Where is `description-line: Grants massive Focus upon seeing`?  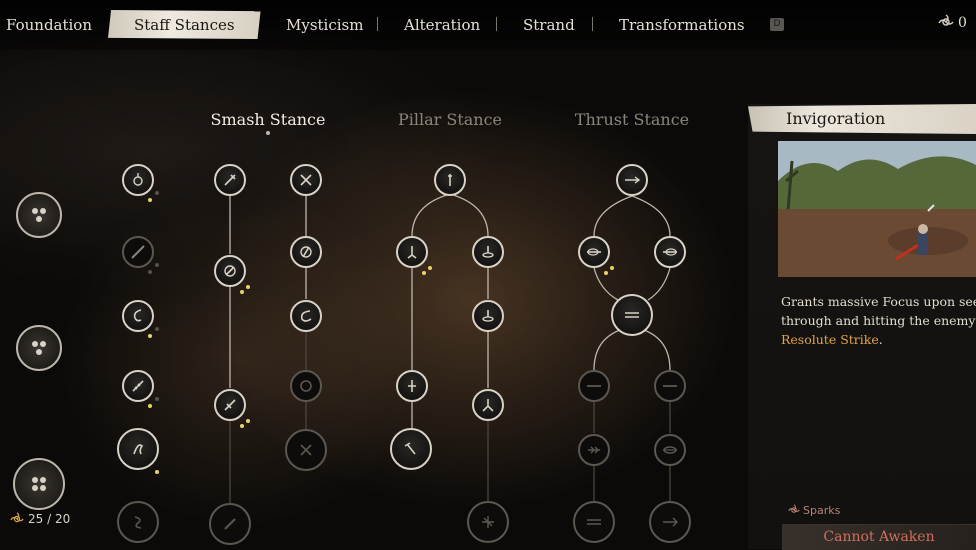
description-line: Grants massive Focus upon seeing is located at coordinates (878, 301).